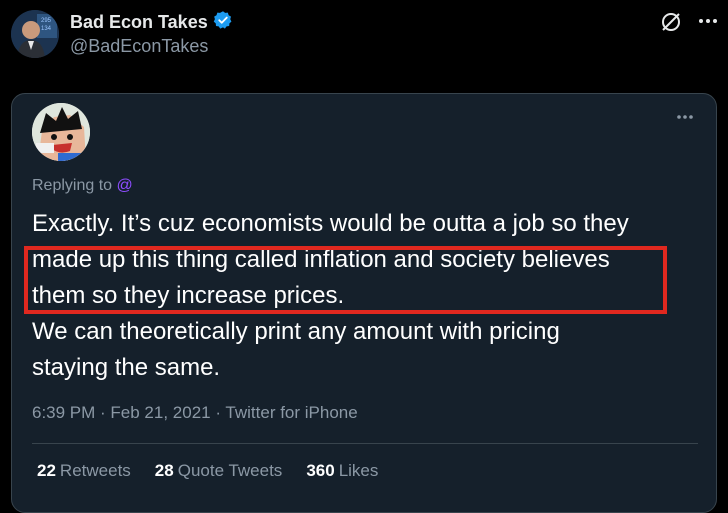 The width and height of the screenshot is (728, 513). Describe the element at coordinates (46, 29) in the screenshot. I see `svg-text: 134` at that location.